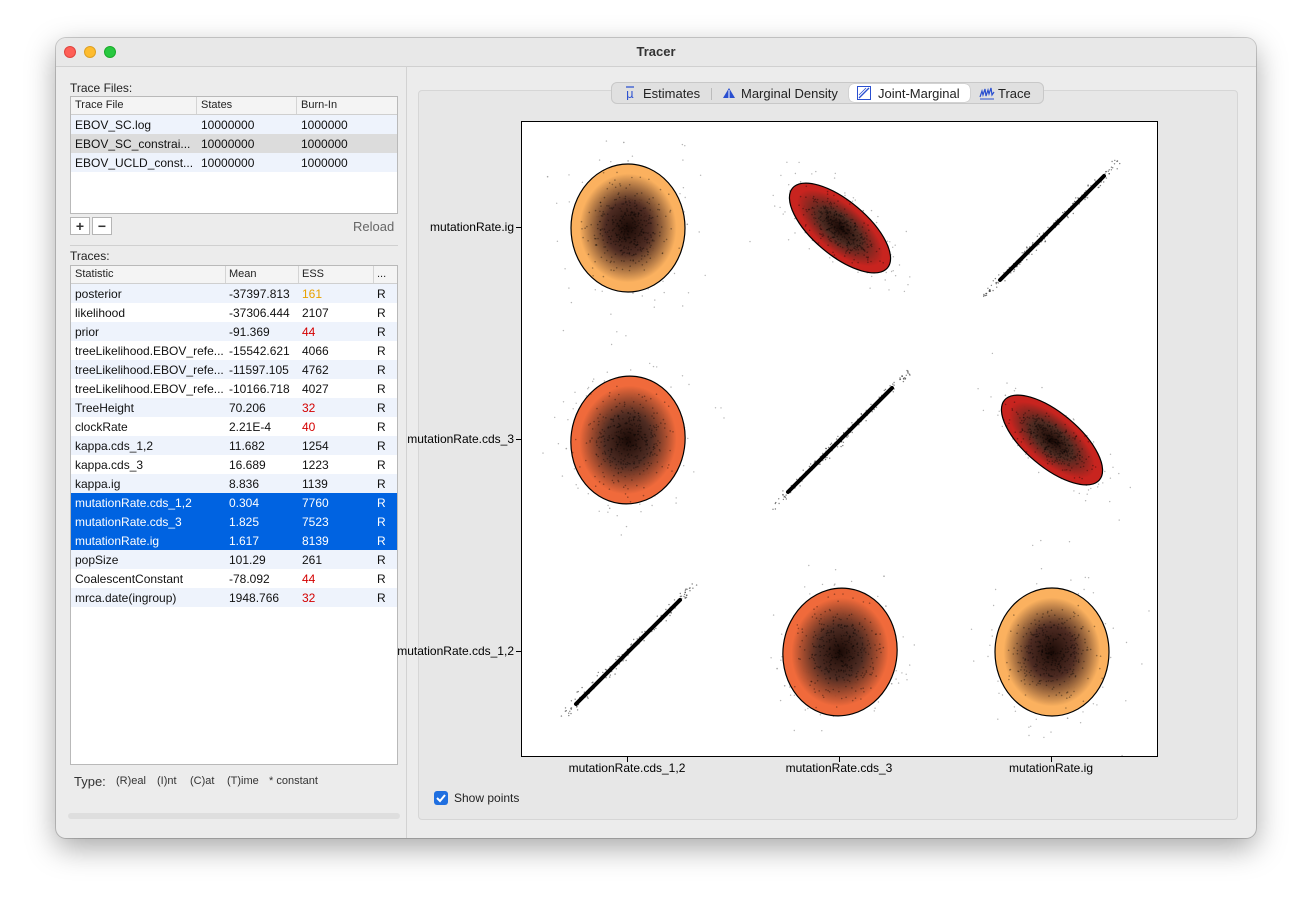 The width and height of the screenshot is (1312, 912). I want to click on split-divider, so click(406, 452).